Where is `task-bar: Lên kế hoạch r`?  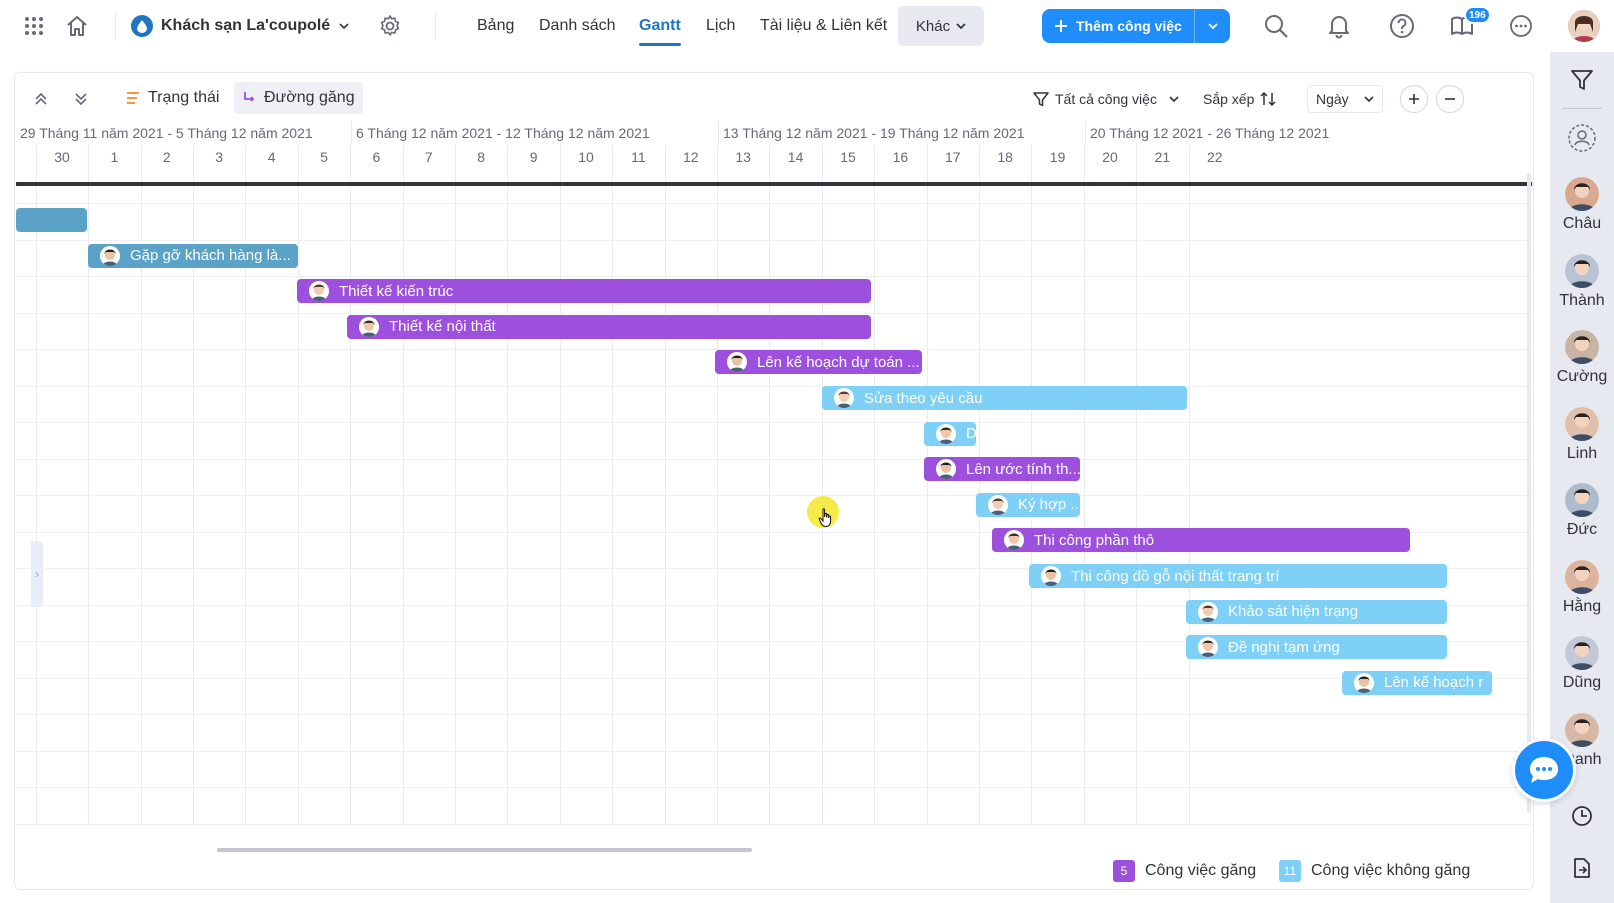
task-bar: Lên kế hoạch r is located at coordinates (1417, 682).